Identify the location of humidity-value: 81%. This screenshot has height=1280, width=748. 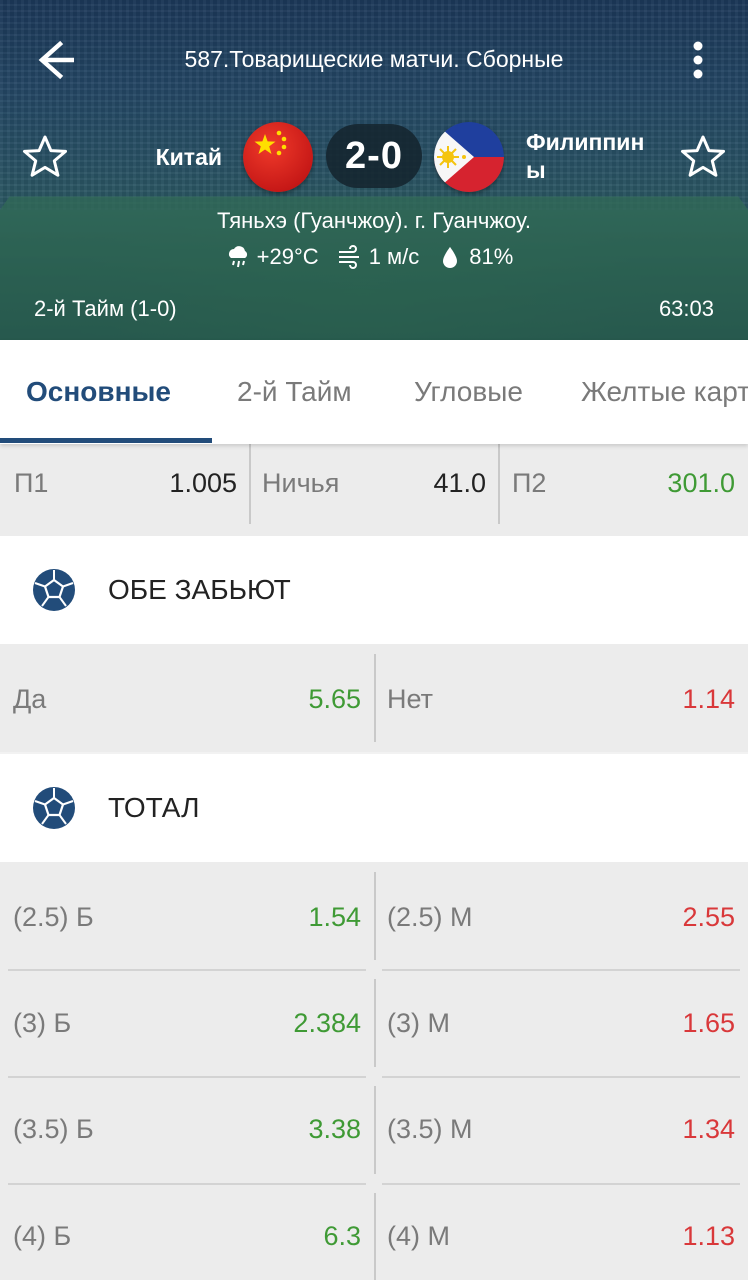
(491, 256).